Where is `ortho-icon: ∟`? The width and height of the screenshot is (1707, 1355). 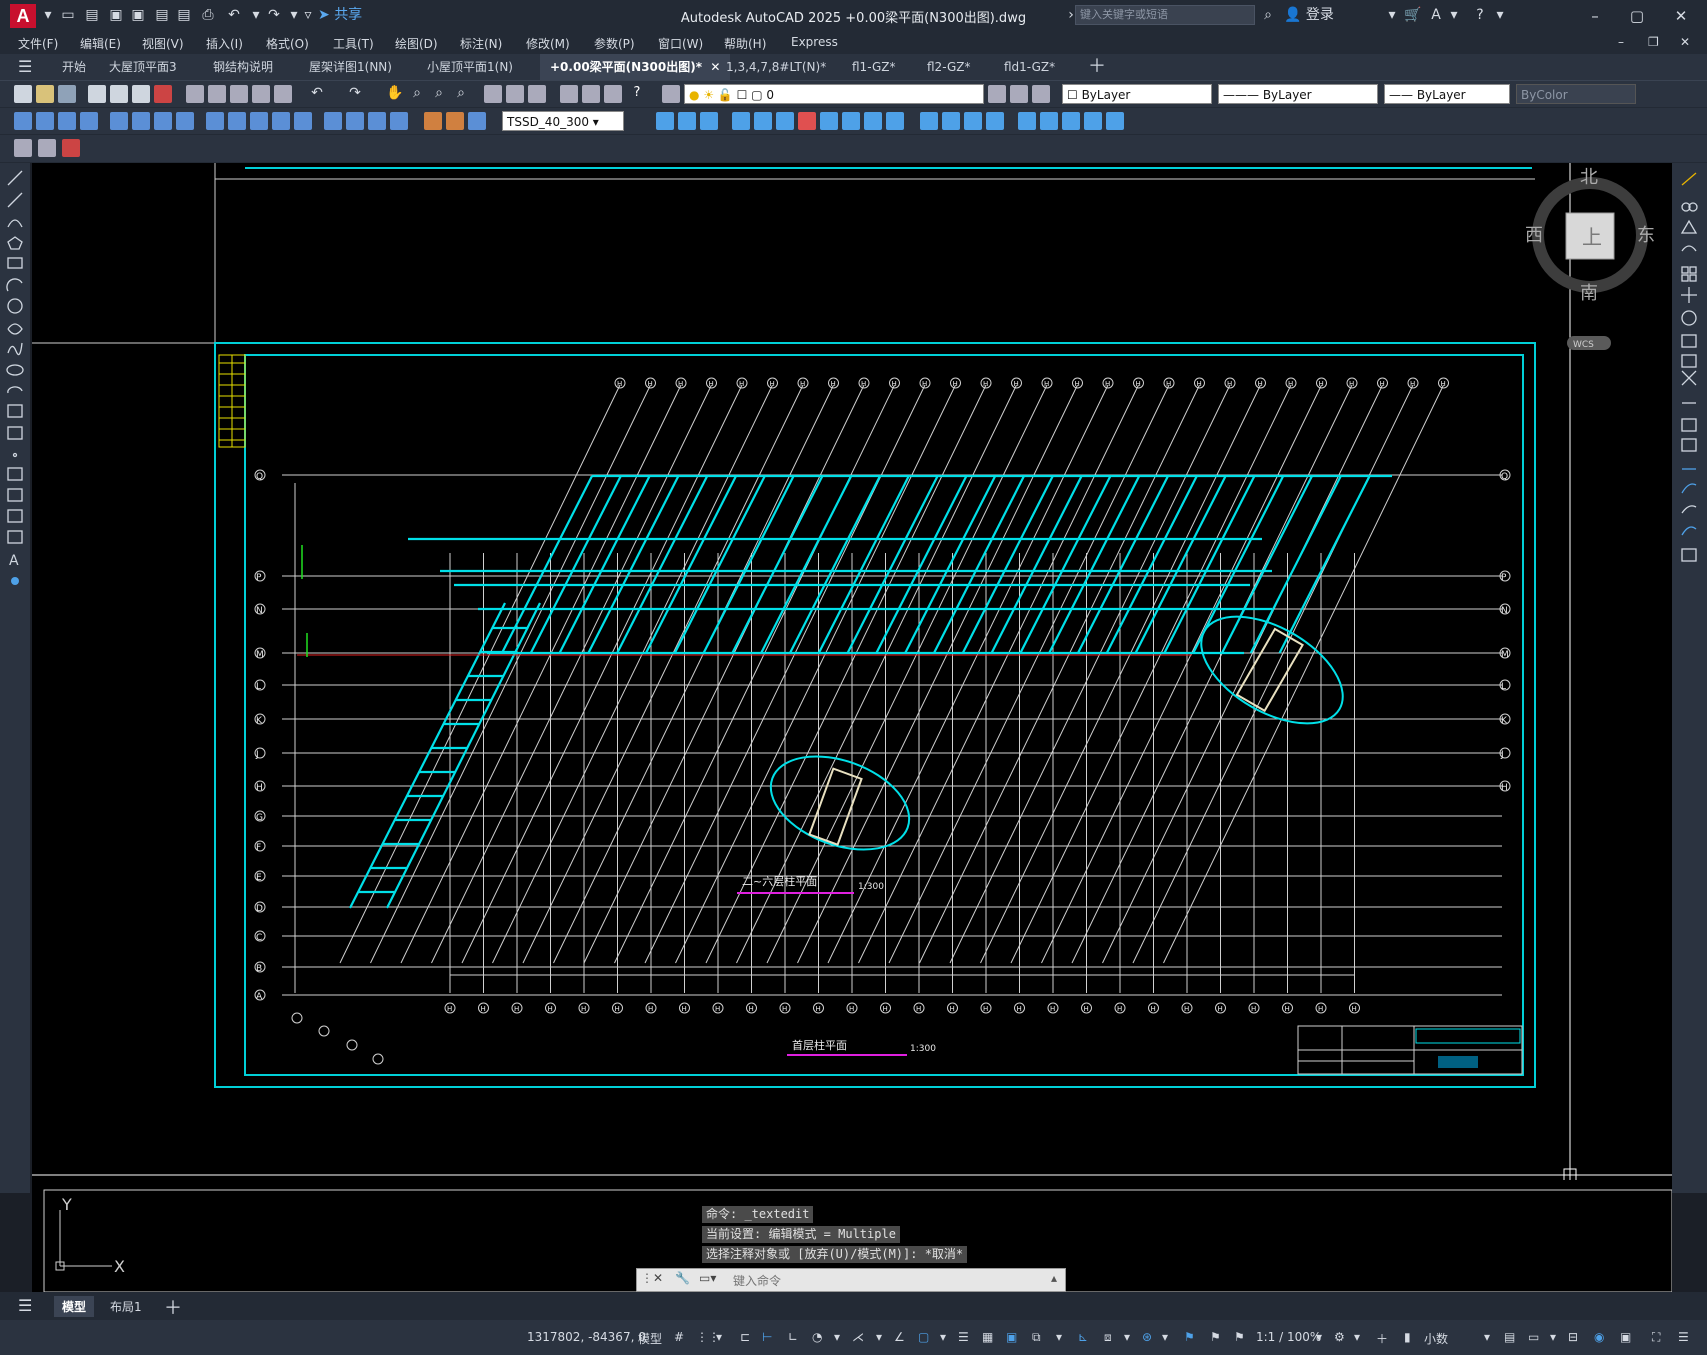
ortho-icon: ∟ is located at coordinates (793, 1337).